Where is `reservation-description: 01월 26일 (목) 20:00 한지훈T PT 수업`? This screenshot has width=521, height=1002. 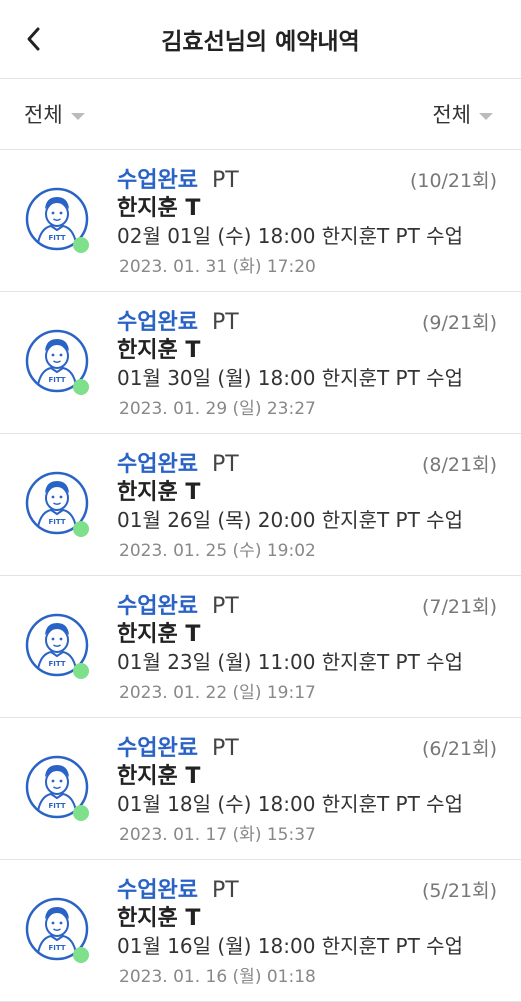
reservation-description: 01월 26일 (목) 20:00 한지훈T PT 수업 is located at coordinates (290, 520).